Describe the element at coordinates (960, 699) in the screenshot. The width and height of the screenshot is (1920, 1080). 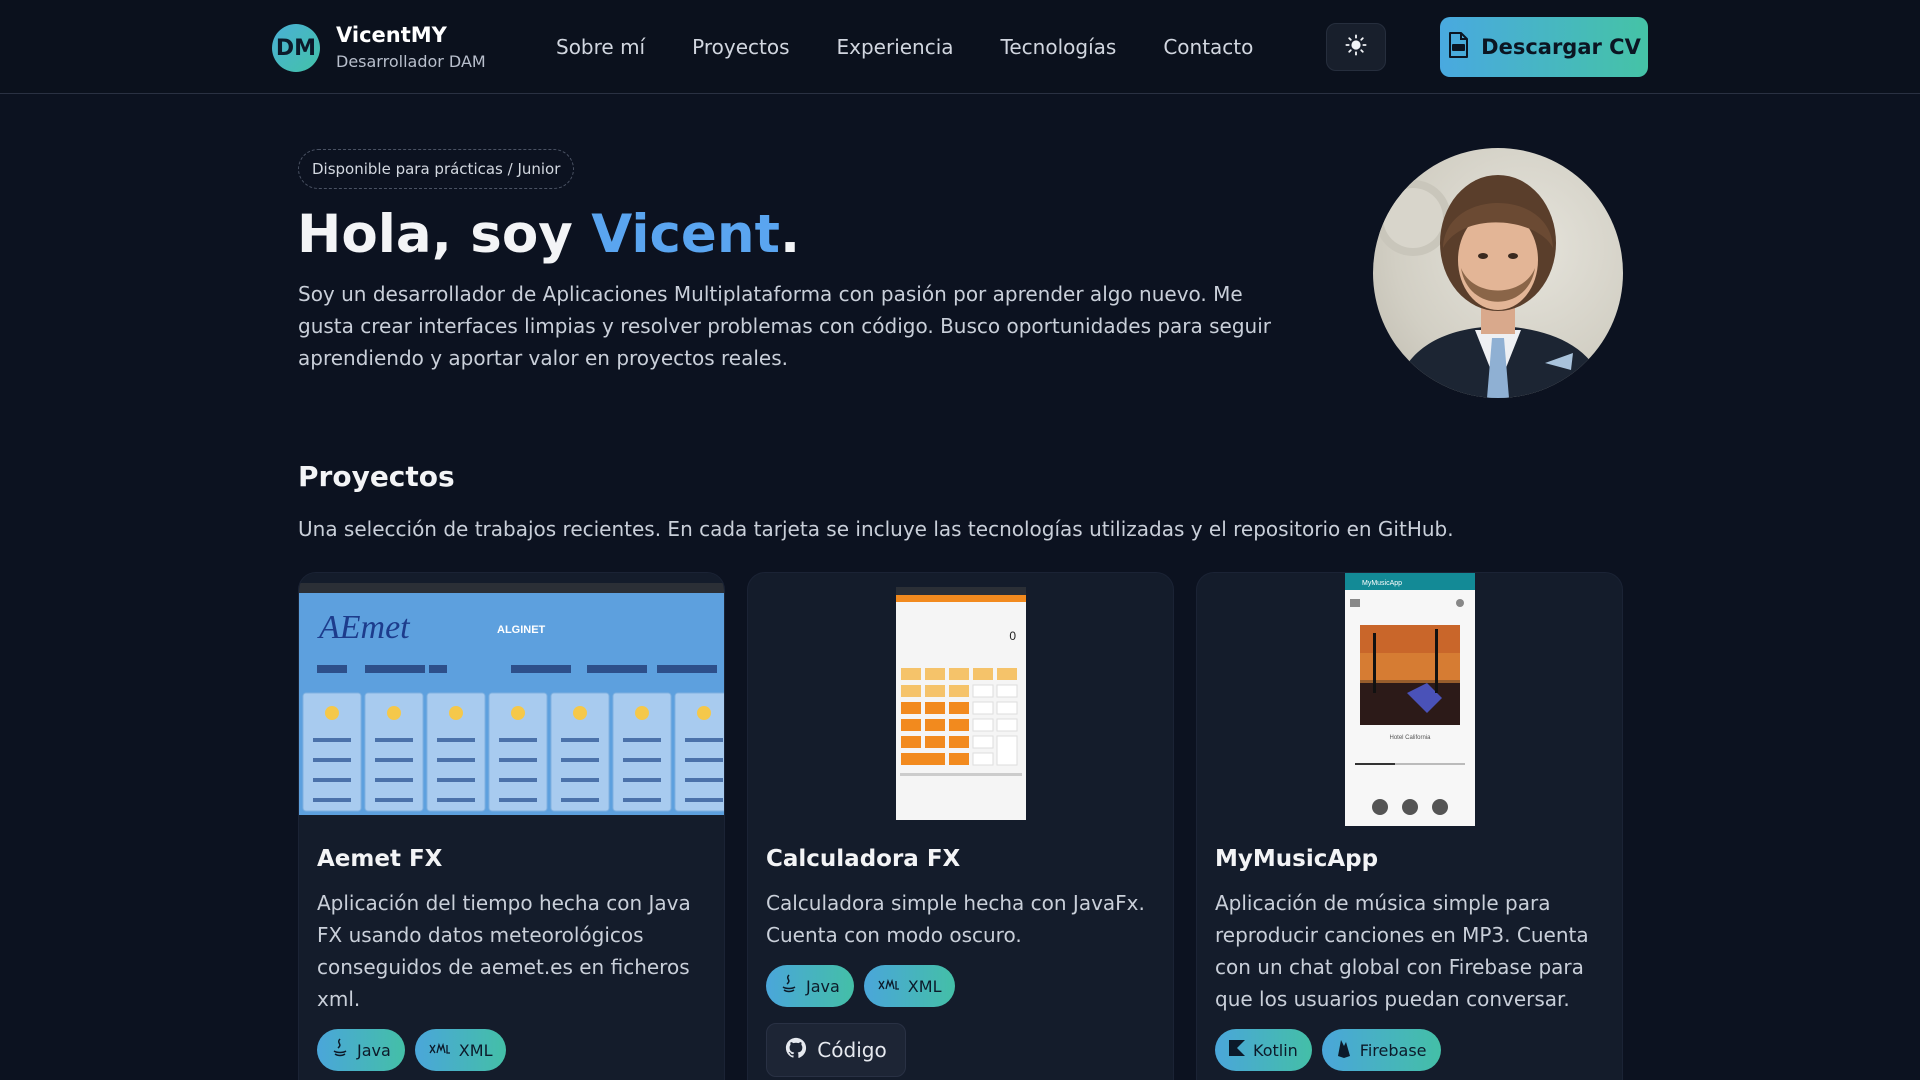
I see `project-screenshot-calculadora: 0` at that location.